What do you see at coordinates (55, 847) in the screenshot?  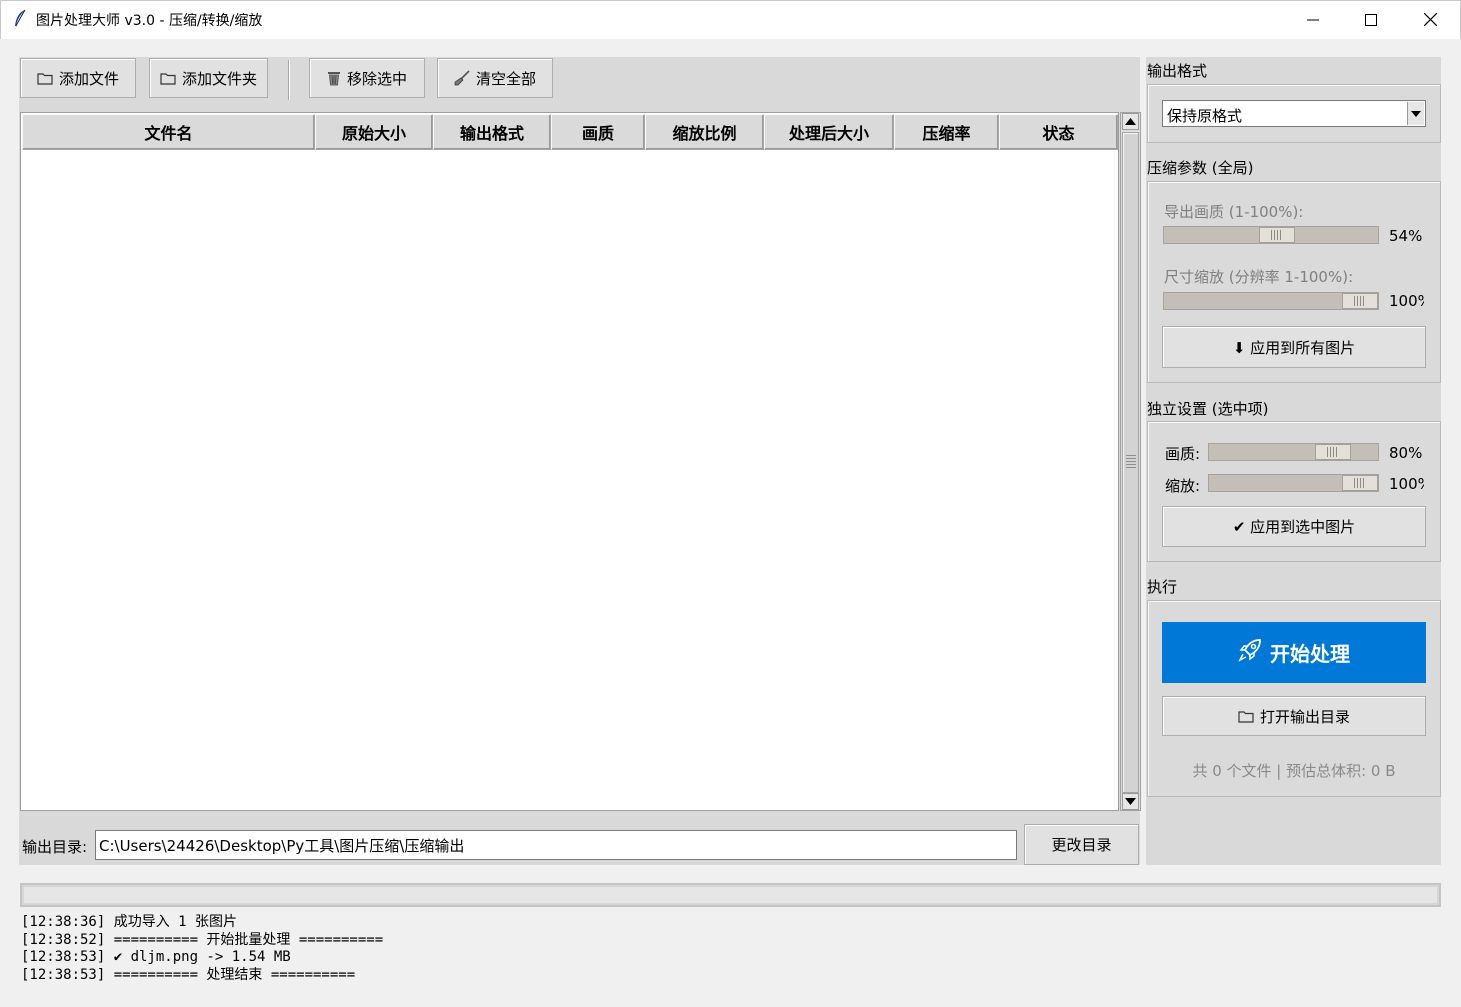 I see `output-dir-label: 输出目录:` at bounding box center [55, 847].